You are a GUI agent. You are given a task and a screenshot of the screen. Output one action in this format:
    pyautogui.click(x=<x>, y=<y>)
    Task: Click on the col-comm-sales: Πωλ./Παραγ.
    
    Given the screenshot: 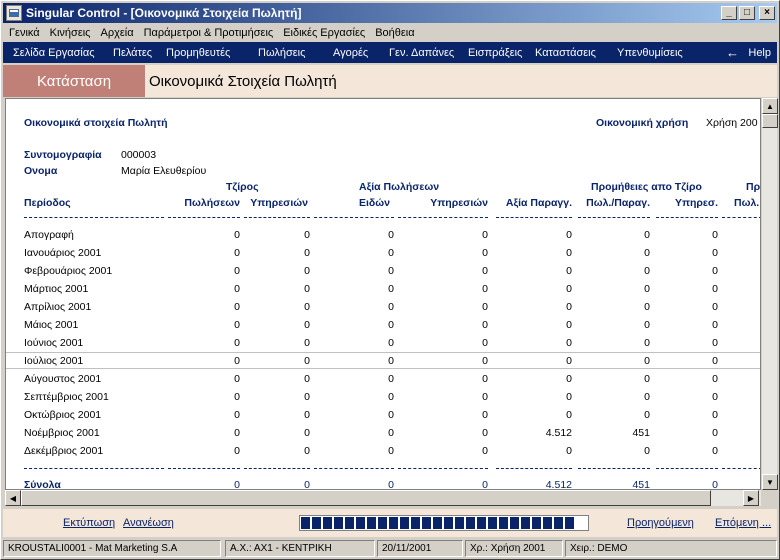 What is the action you would take?
    pyautogui.click(x=618, y=203)
    